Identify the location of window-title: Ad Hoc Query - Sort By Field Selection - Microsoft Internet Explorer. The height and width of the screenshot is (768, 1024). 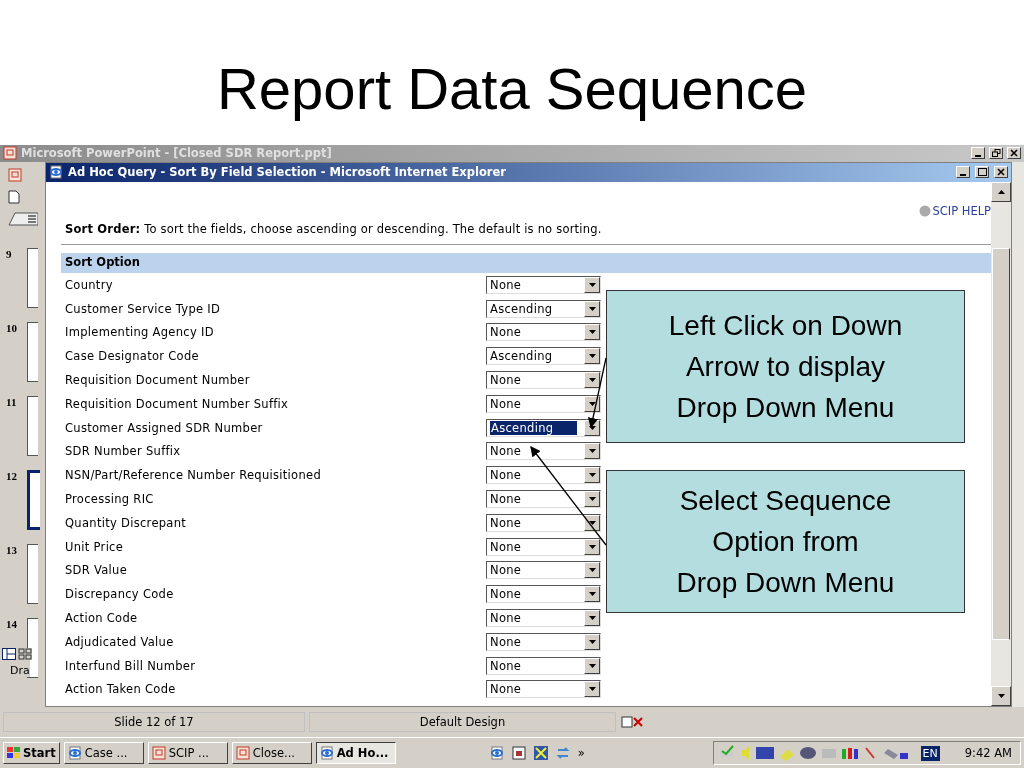
(287, 172).